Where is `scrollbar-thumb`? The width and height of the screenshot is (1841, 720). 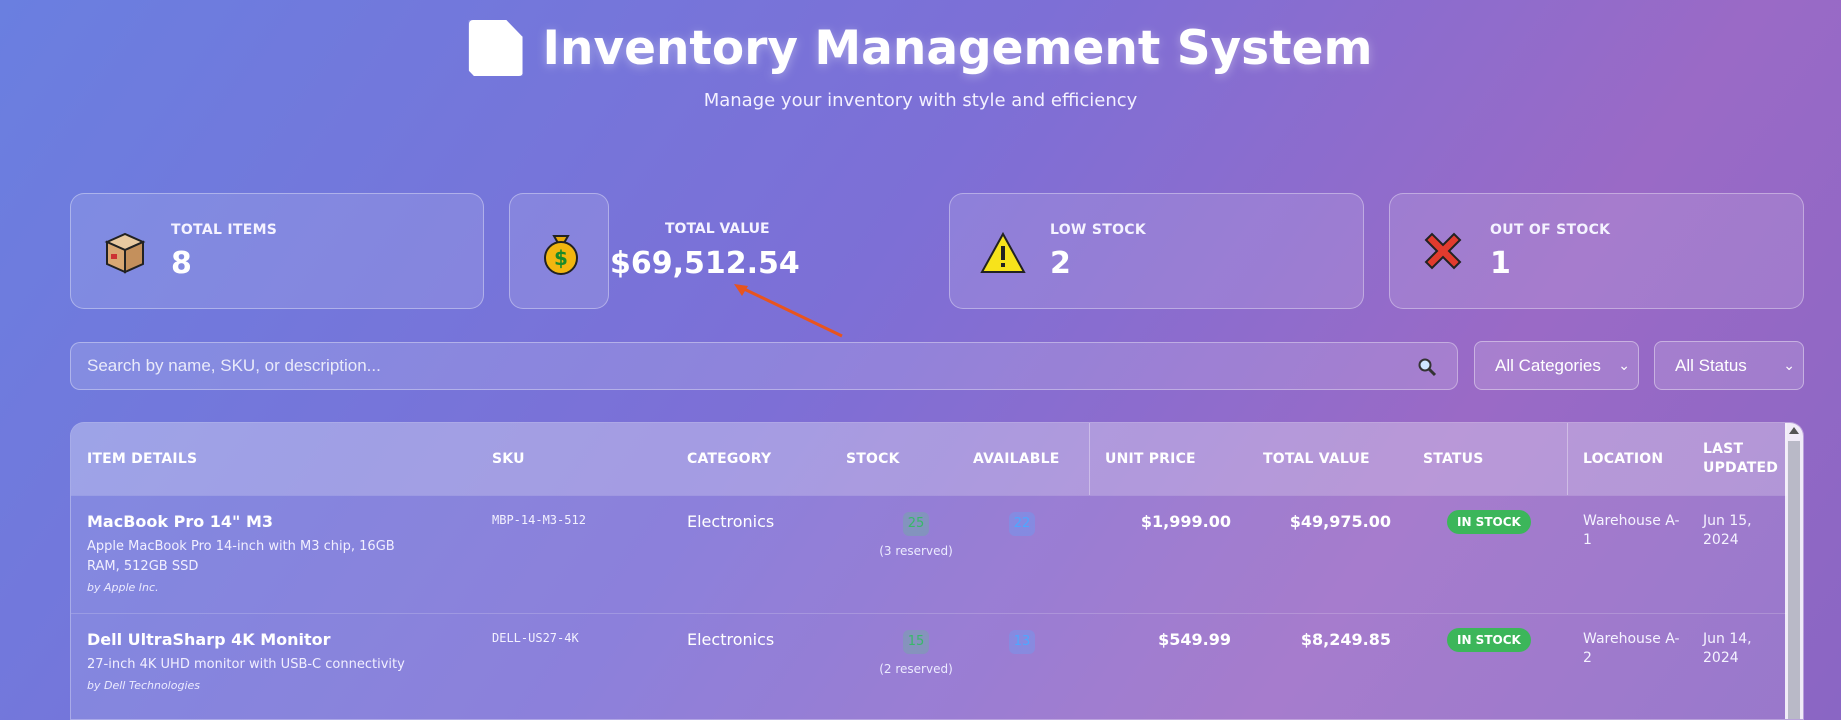 scrollbar-thumb is located at coordinates (1794, 580).